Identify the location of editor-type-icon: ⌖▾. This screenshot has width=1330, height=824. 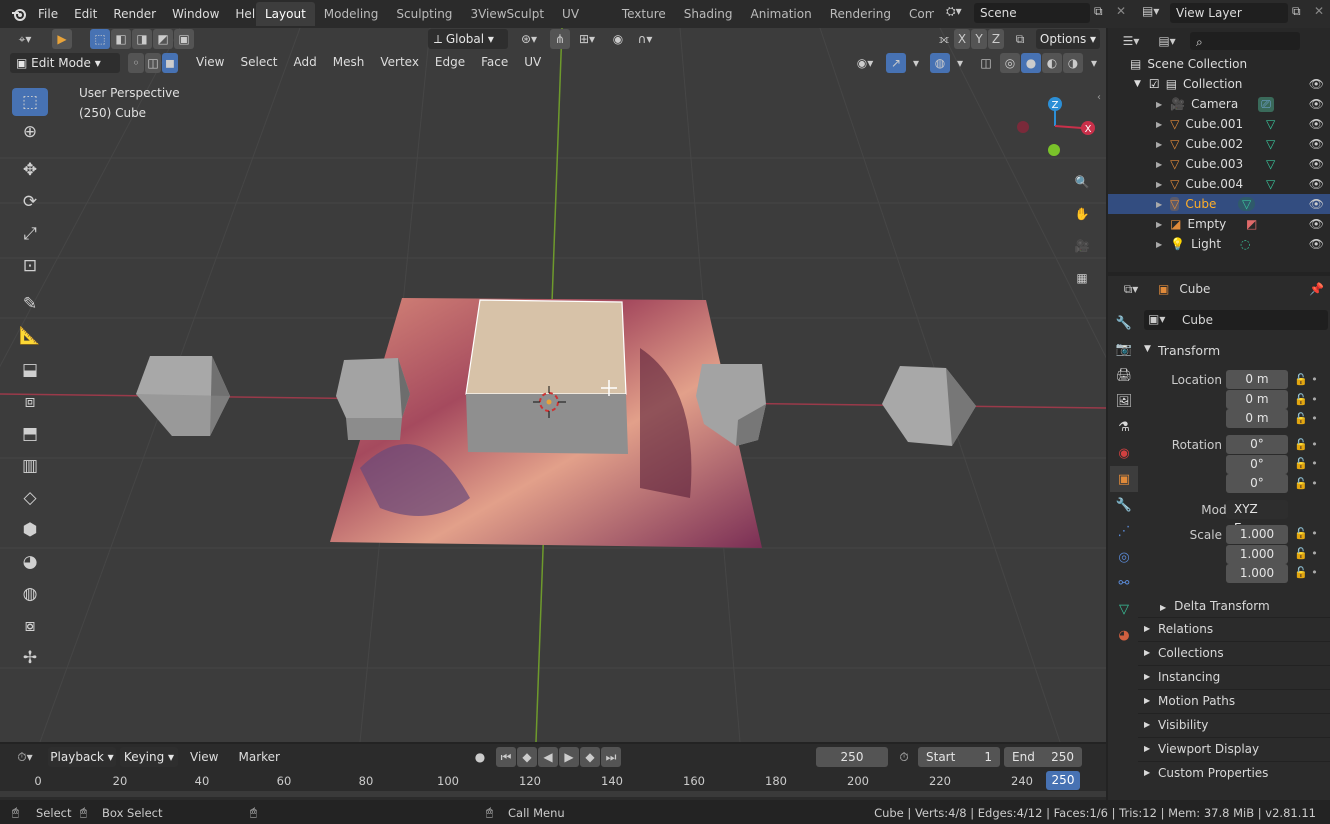
(25, 39).